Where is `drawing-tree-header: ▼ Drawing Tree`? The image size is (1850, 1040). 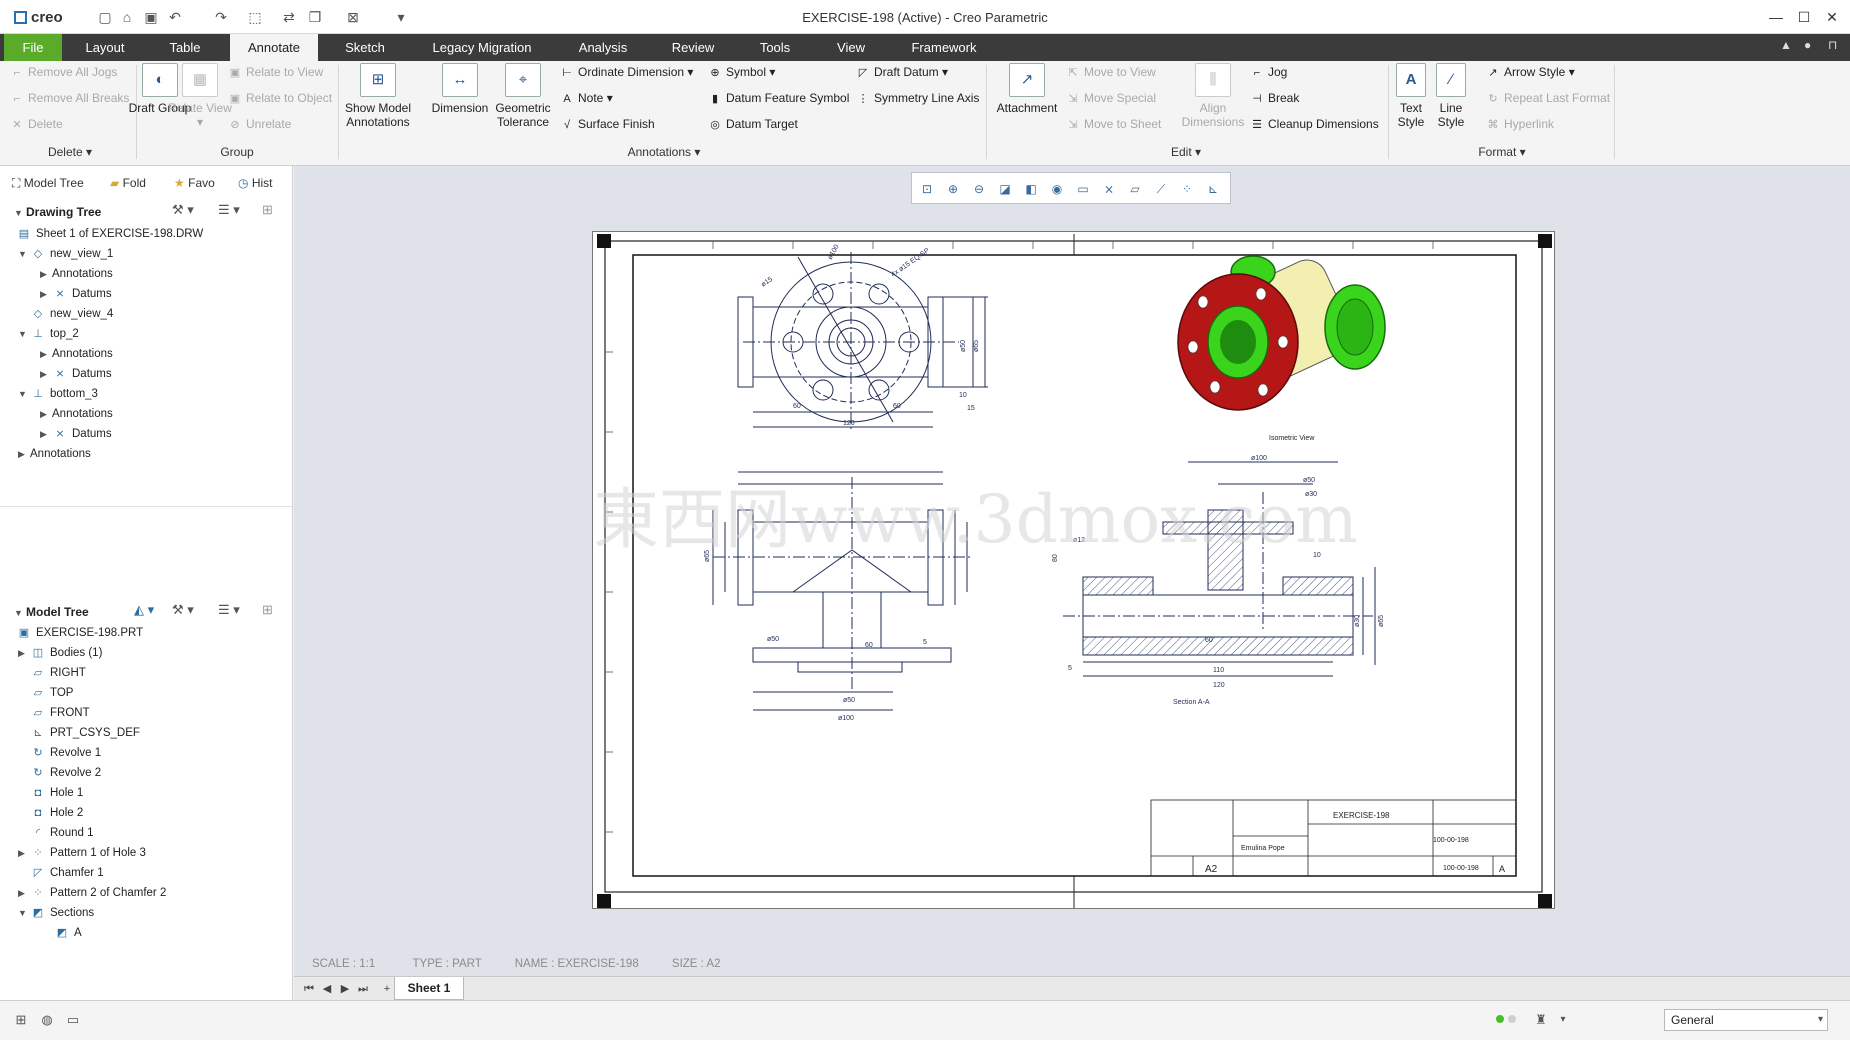
drawing-tree-header: ▼ Drawing Tree is located at coordinates (154, 212).